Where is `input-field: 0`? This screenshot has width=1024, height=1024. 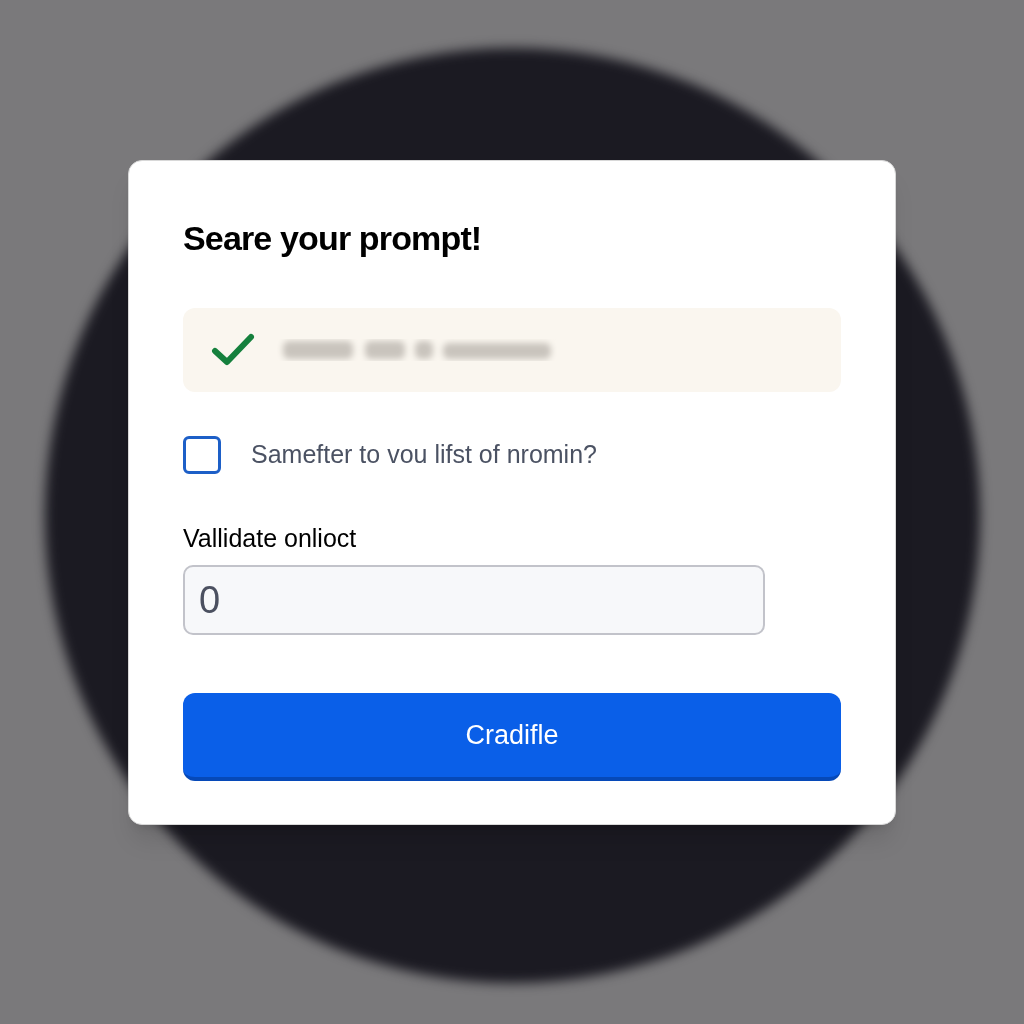 input-field: 0 is located at coordinates (474, 600).